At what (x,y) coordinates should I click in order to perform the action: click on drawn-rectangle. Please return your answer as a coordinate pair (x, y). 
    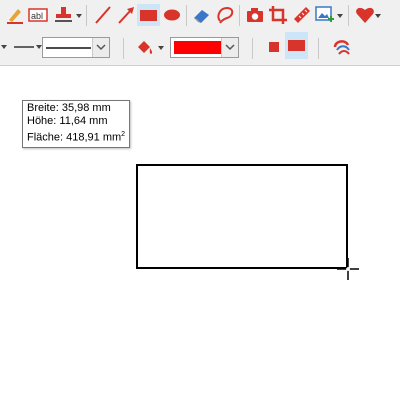
    Looking at the image, I should click on (242, 216).